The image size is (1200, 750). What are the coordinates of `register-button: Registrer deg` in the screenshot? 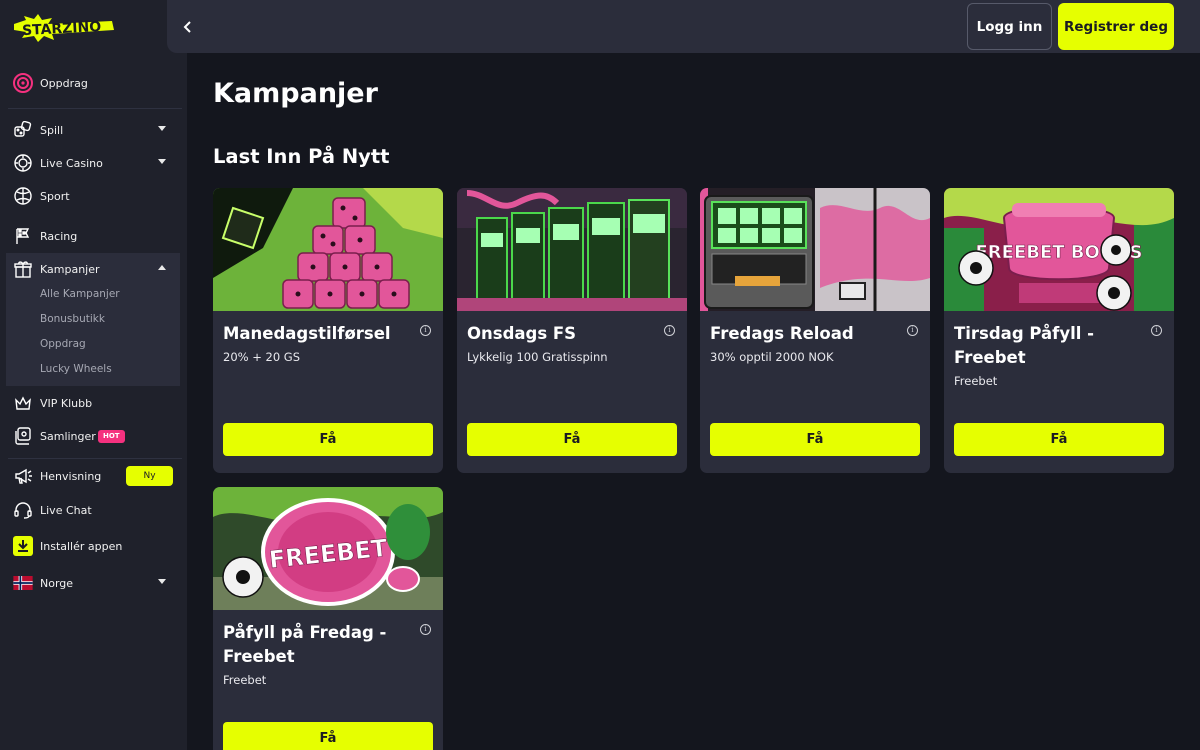 It's located at (1116, 26).